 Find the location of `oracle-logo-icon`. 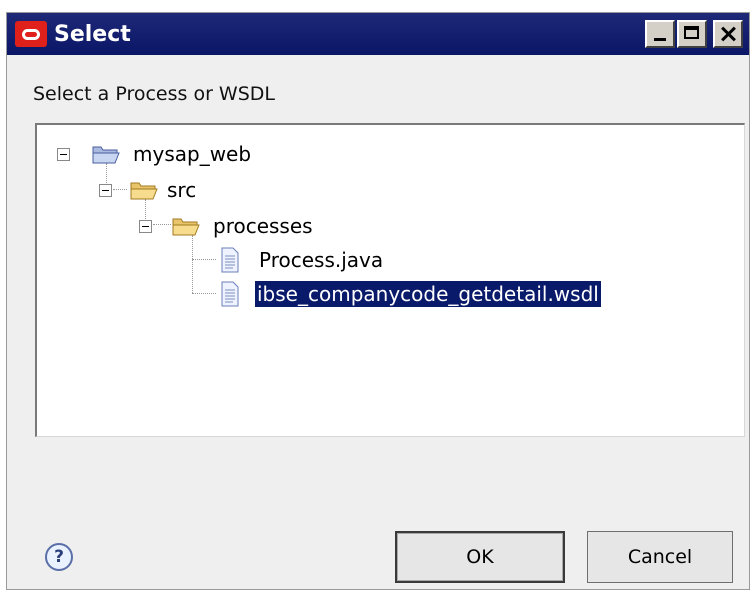

oracle-logo-icon is located at coordinates (31, 34).